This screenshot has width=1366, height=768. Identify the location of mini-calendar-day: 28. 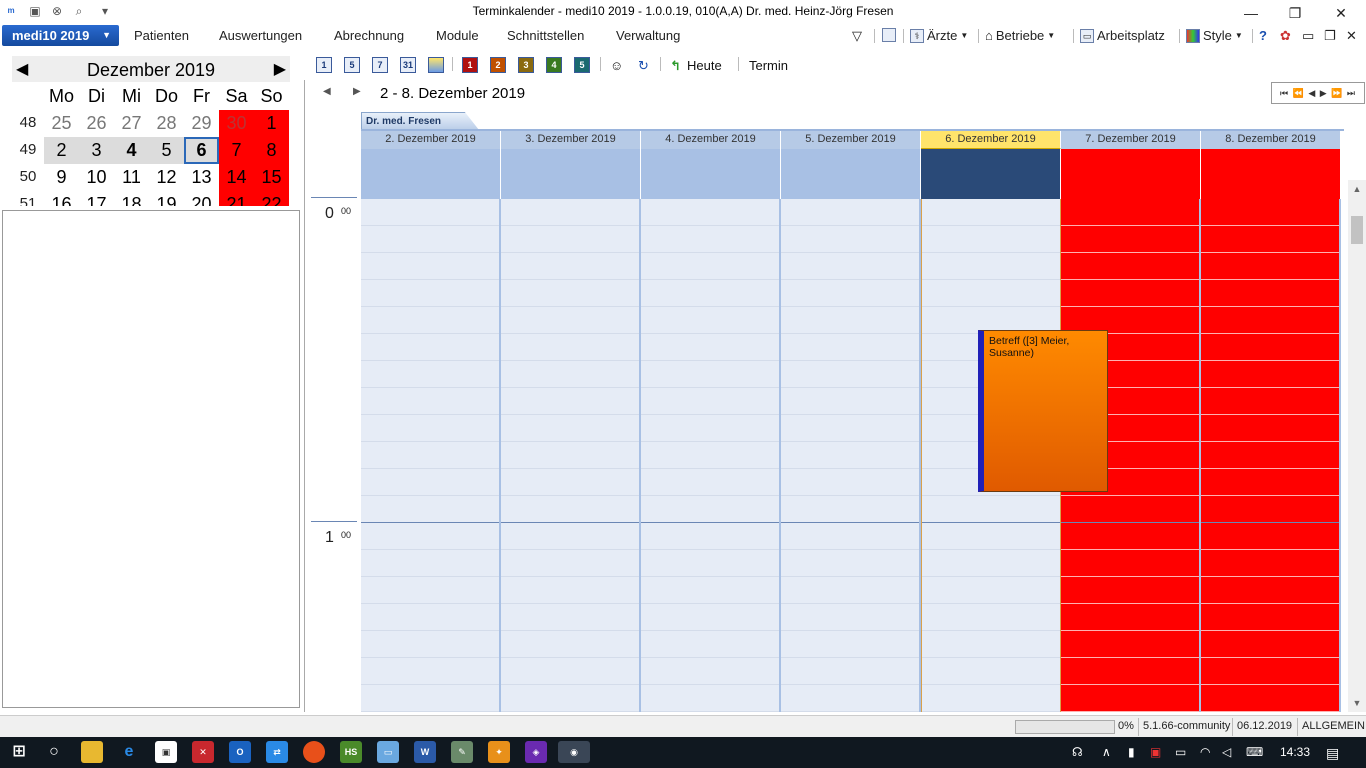
(166, 123).